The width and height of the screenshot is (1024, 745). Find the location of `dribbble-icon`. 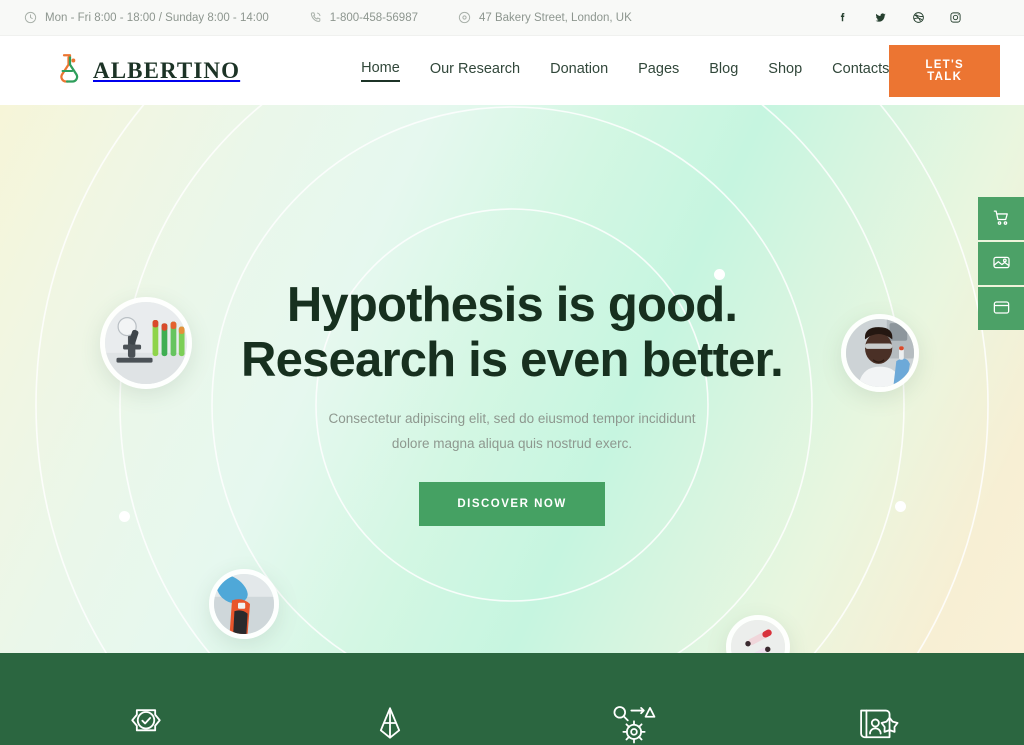

dribbble-icon is located at coordinates (918, 17).